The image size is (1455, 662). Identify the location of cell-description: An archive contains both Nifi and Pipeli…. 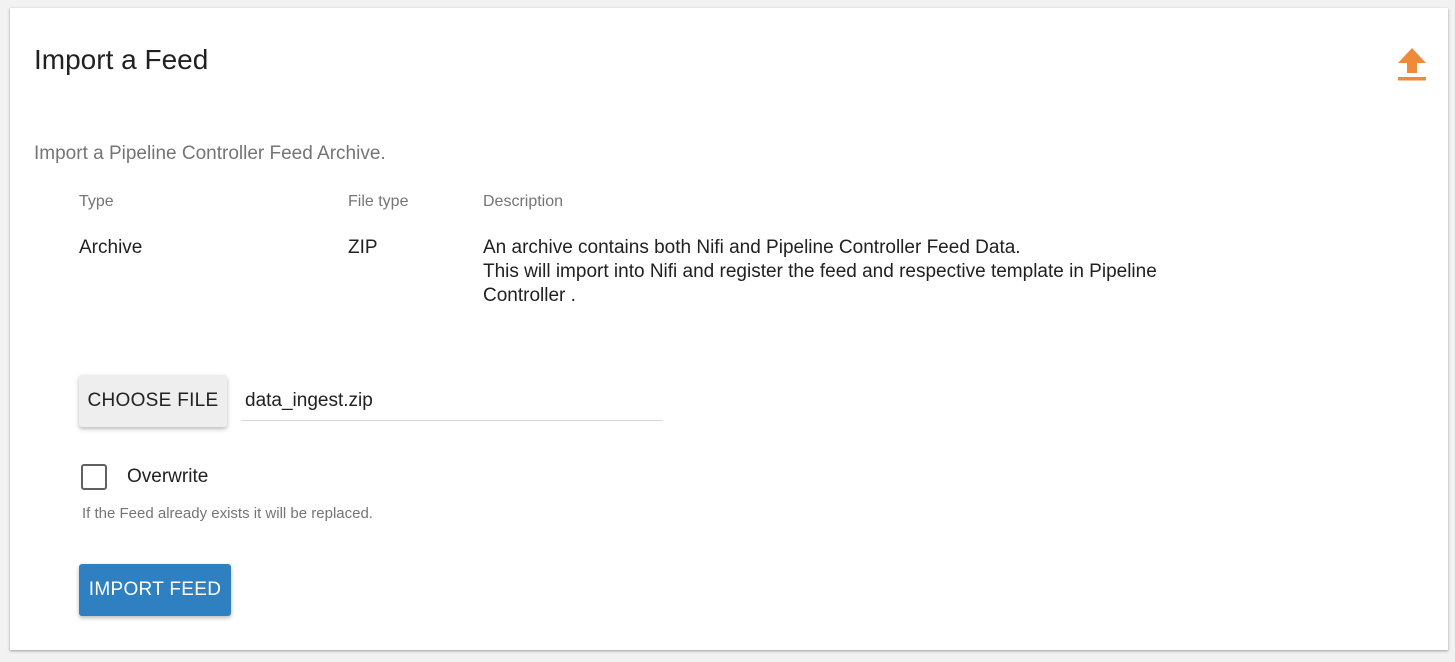
(873, 272).